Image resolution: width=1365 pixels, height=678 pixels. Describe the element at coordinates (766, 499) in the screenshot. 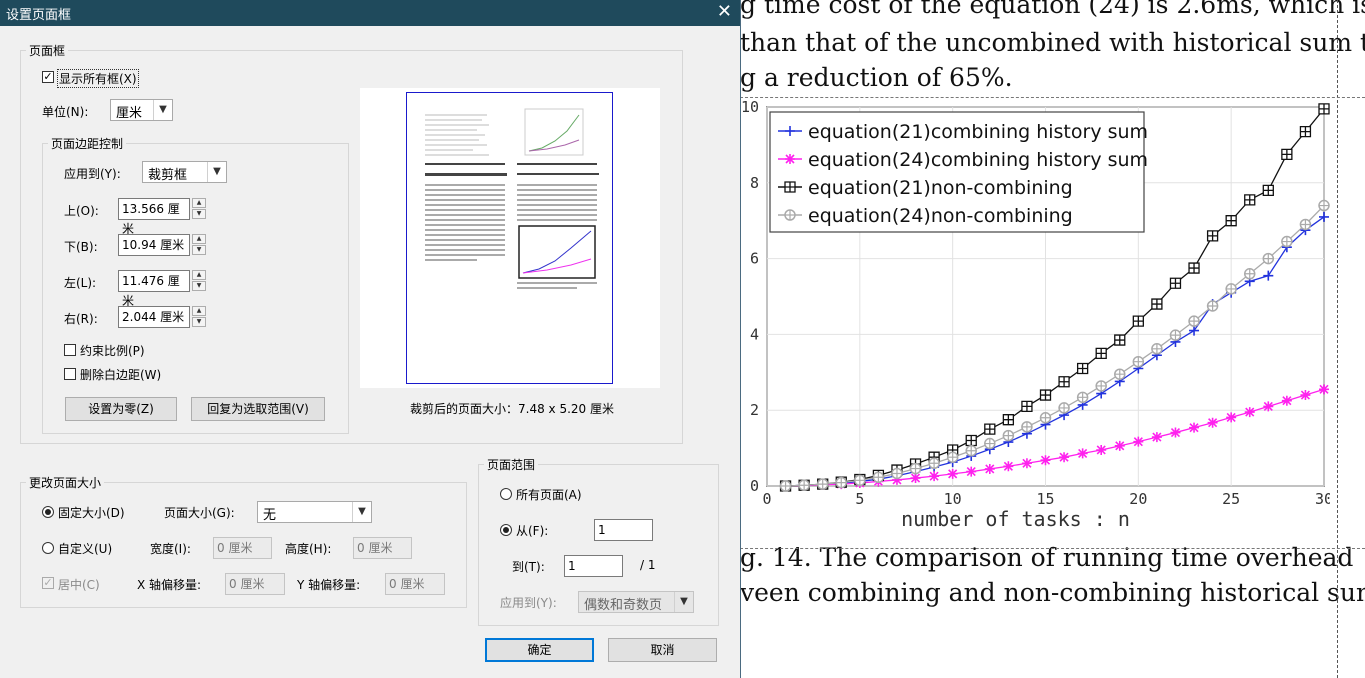

I see `x-tick-label: 0` at that location.